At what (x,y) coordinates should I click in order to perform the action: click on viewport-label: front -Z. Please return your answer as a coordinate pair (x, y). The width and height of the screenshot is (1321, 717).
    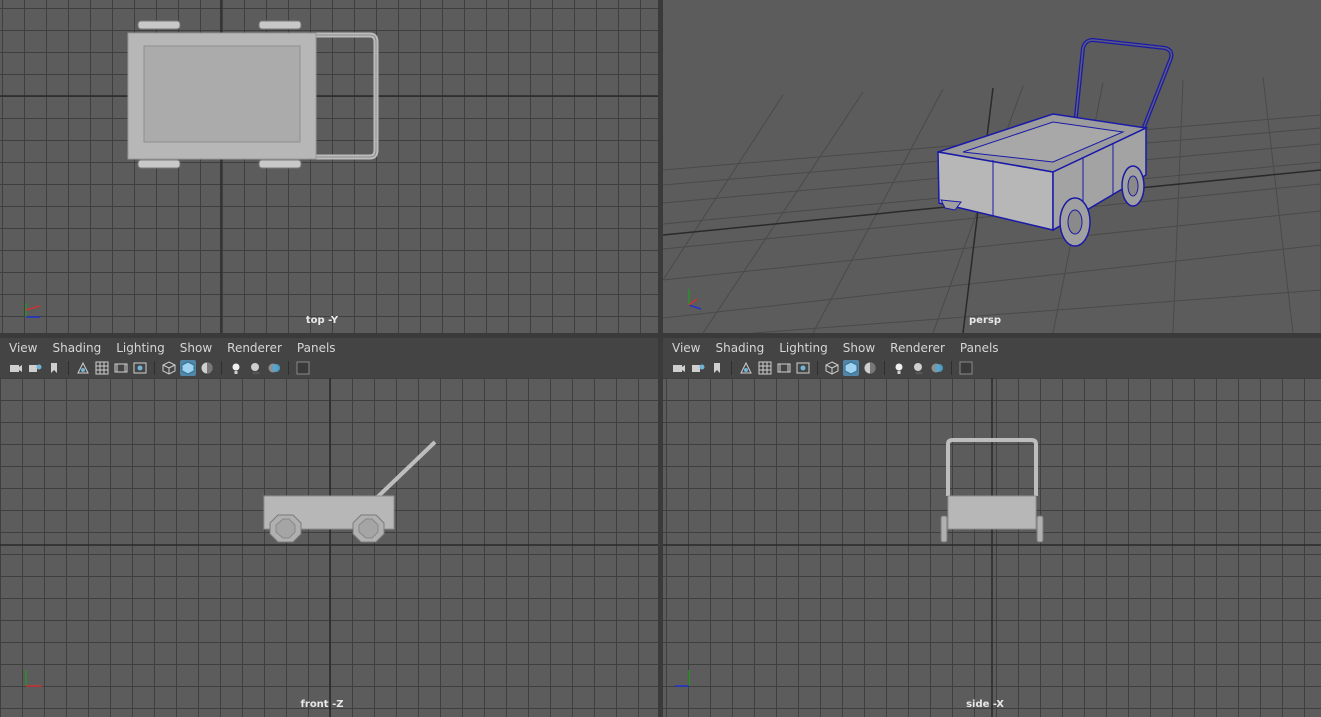
    Looking at the image, I should click on (322, 704).